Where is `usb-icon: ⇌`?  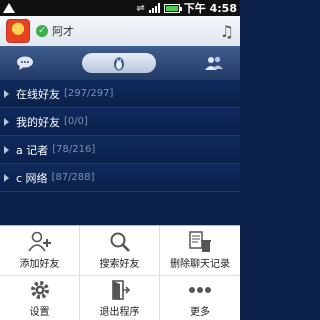 usb-icon: ⇌ is located at coordinates (140, 8).